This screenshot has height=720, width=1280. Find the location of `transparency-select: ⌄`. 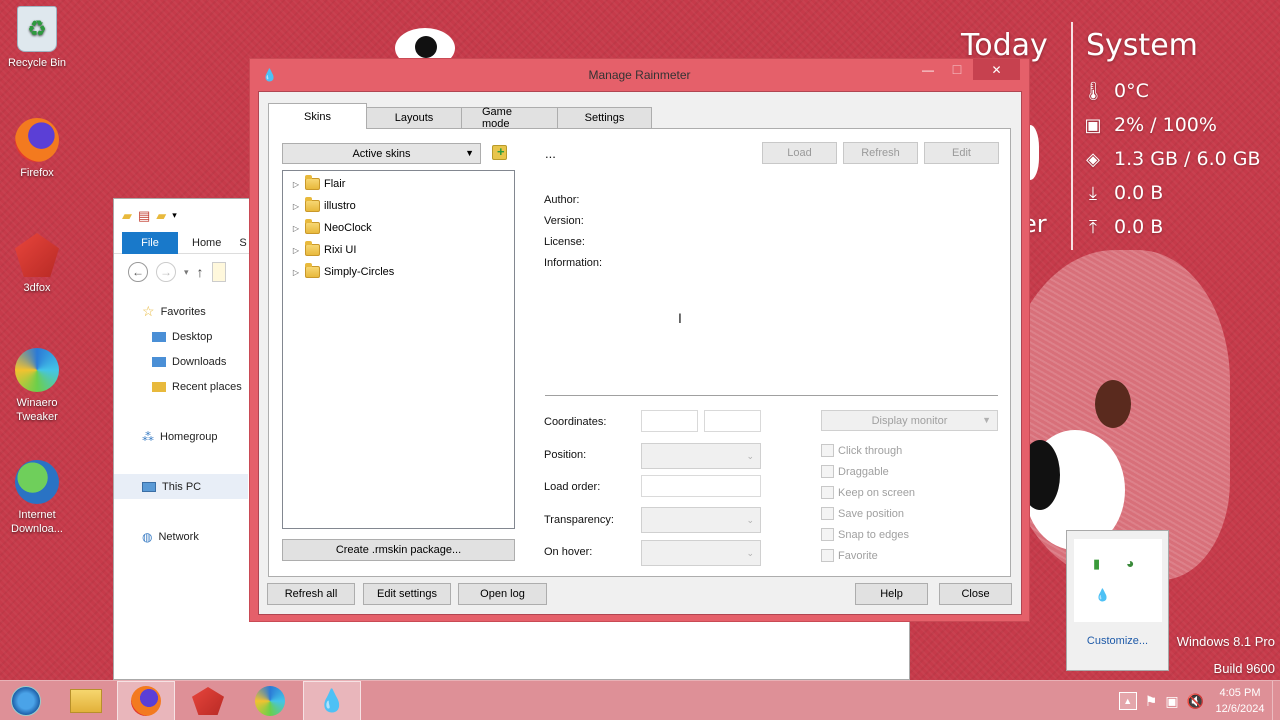

transparency-select: ⌄ is located at coordinates (701, 520).